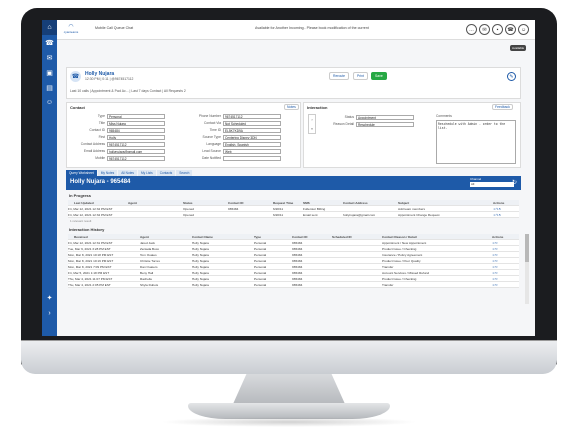 This screenshot has height=434, width=578. What do you see at coordinates (385, 117) in the screenshot?
I see `status-select: Appointment` at bounding box center [385, 117].